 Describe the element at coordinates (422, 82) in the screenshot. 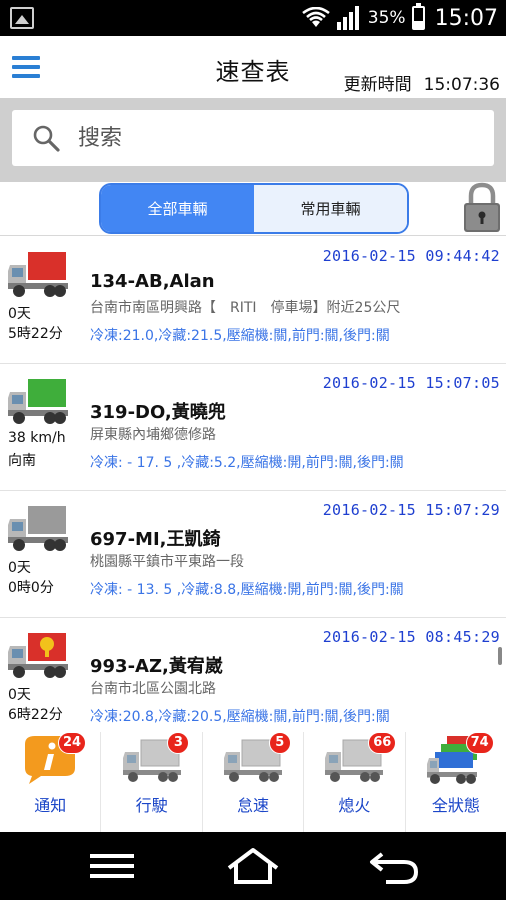

I see `update-time: 更新時間 15:07:36` at that location.